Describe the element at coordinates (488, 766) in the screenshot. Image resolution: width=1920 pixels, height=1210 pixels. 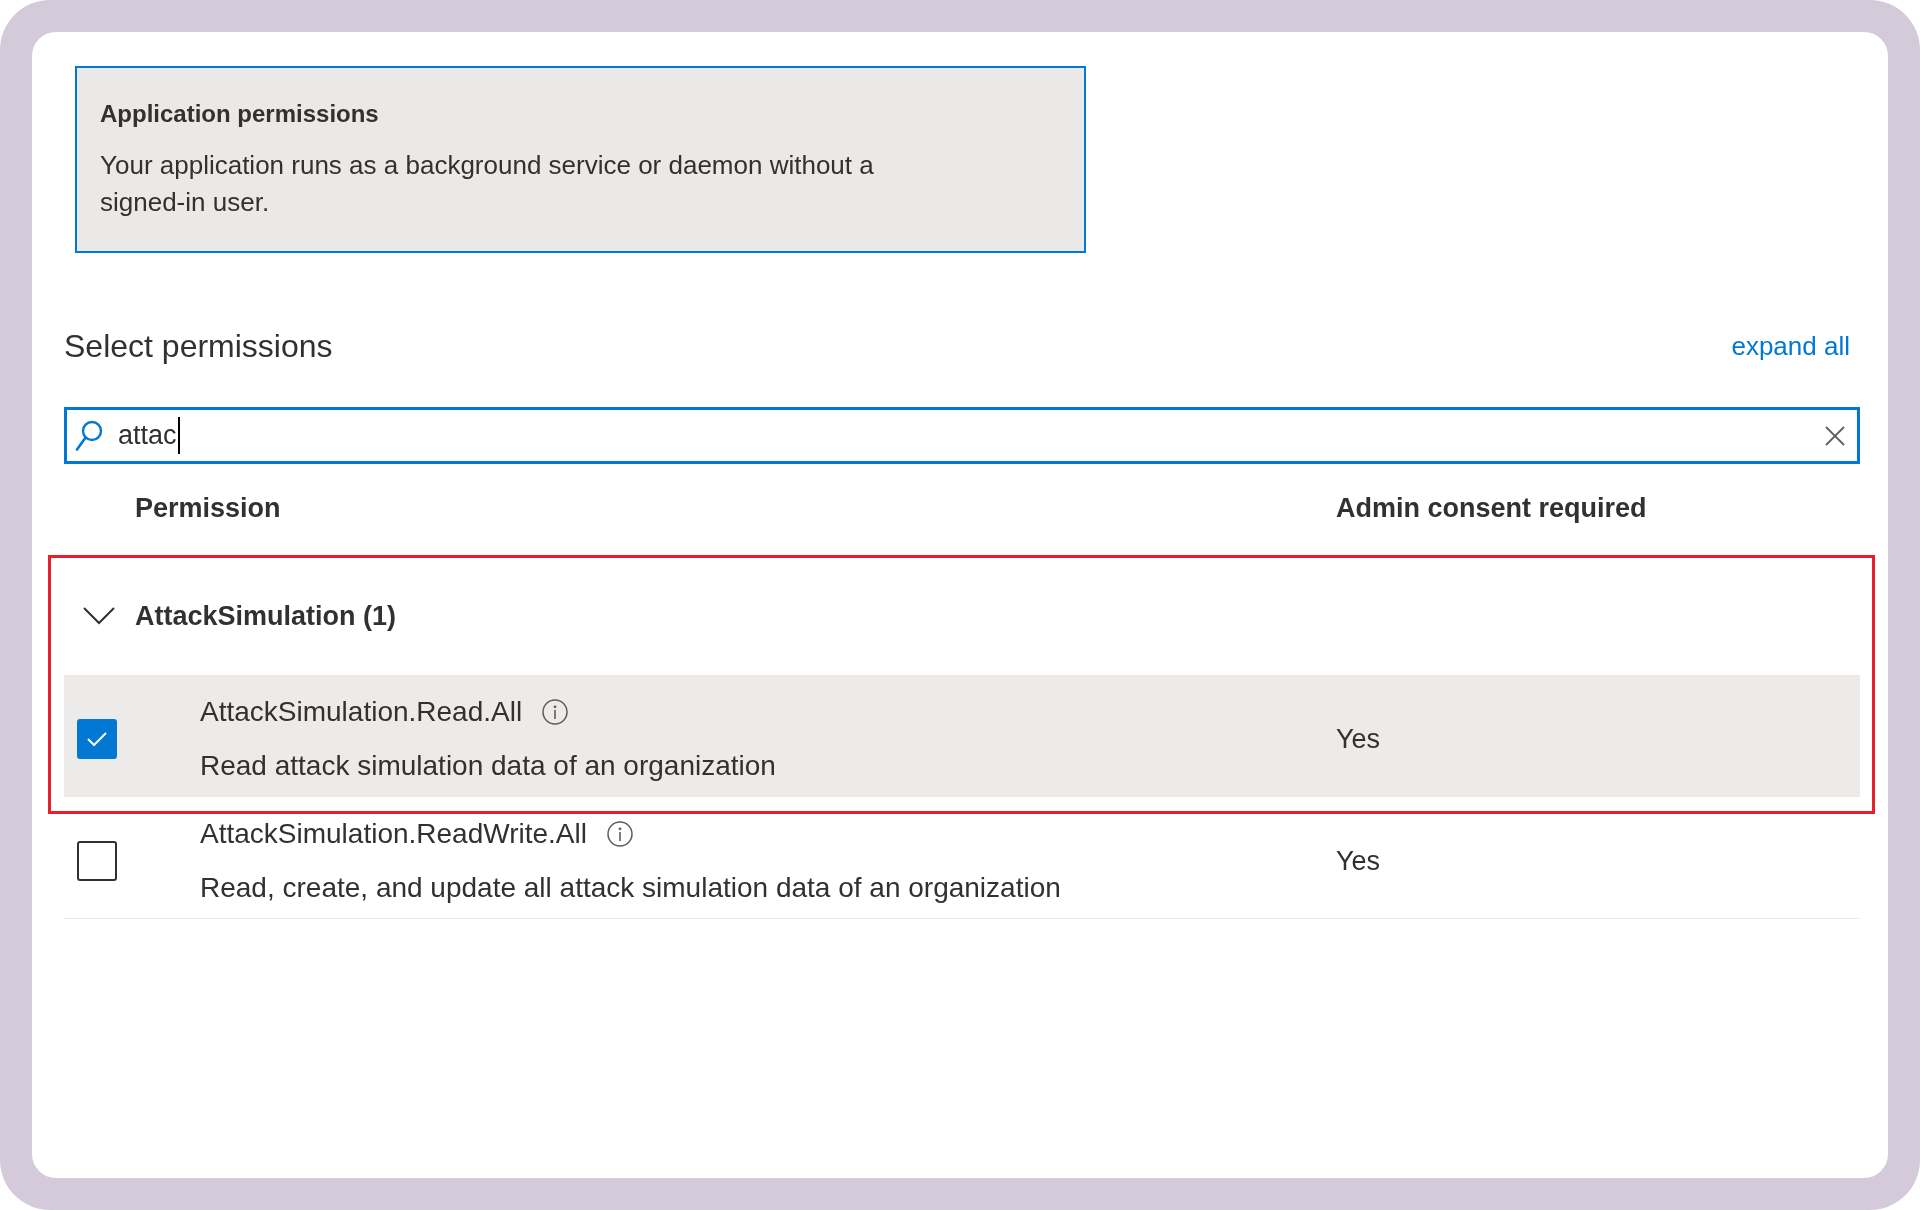
I see `permission-description: Read attack simulation data of an organization` at that location.